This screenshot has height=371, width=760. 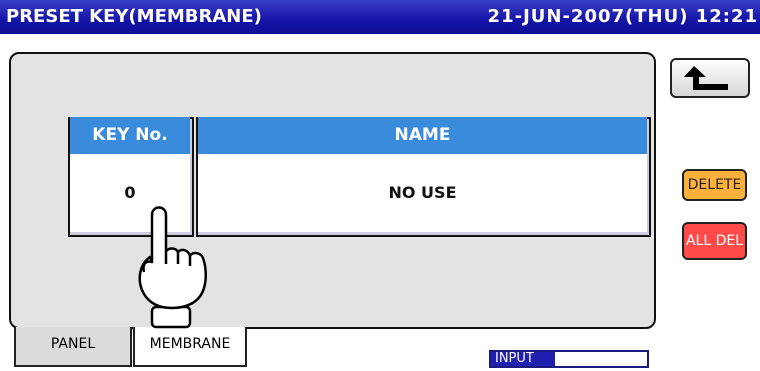 What do you see at coordinates (706, 78) in the screenshot?
I see `return-arrow-icon` at bounding box center [706, 78].